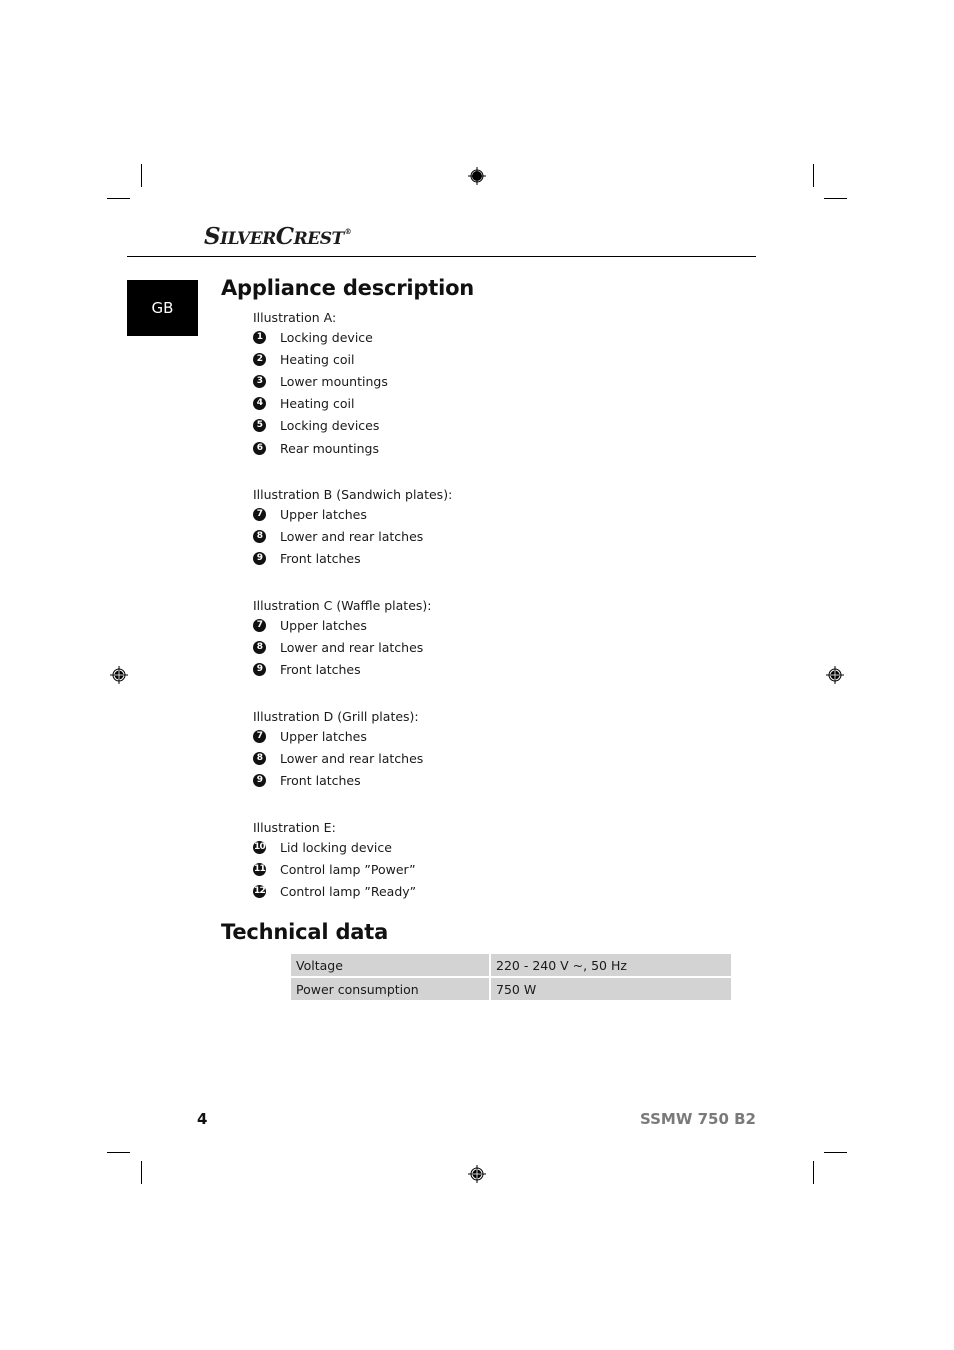 The width and height of the screenshot is (954, 1350). Describe the element at coordinates (212, 236) in the screenshot. I see `logo-initial: S` at that location.